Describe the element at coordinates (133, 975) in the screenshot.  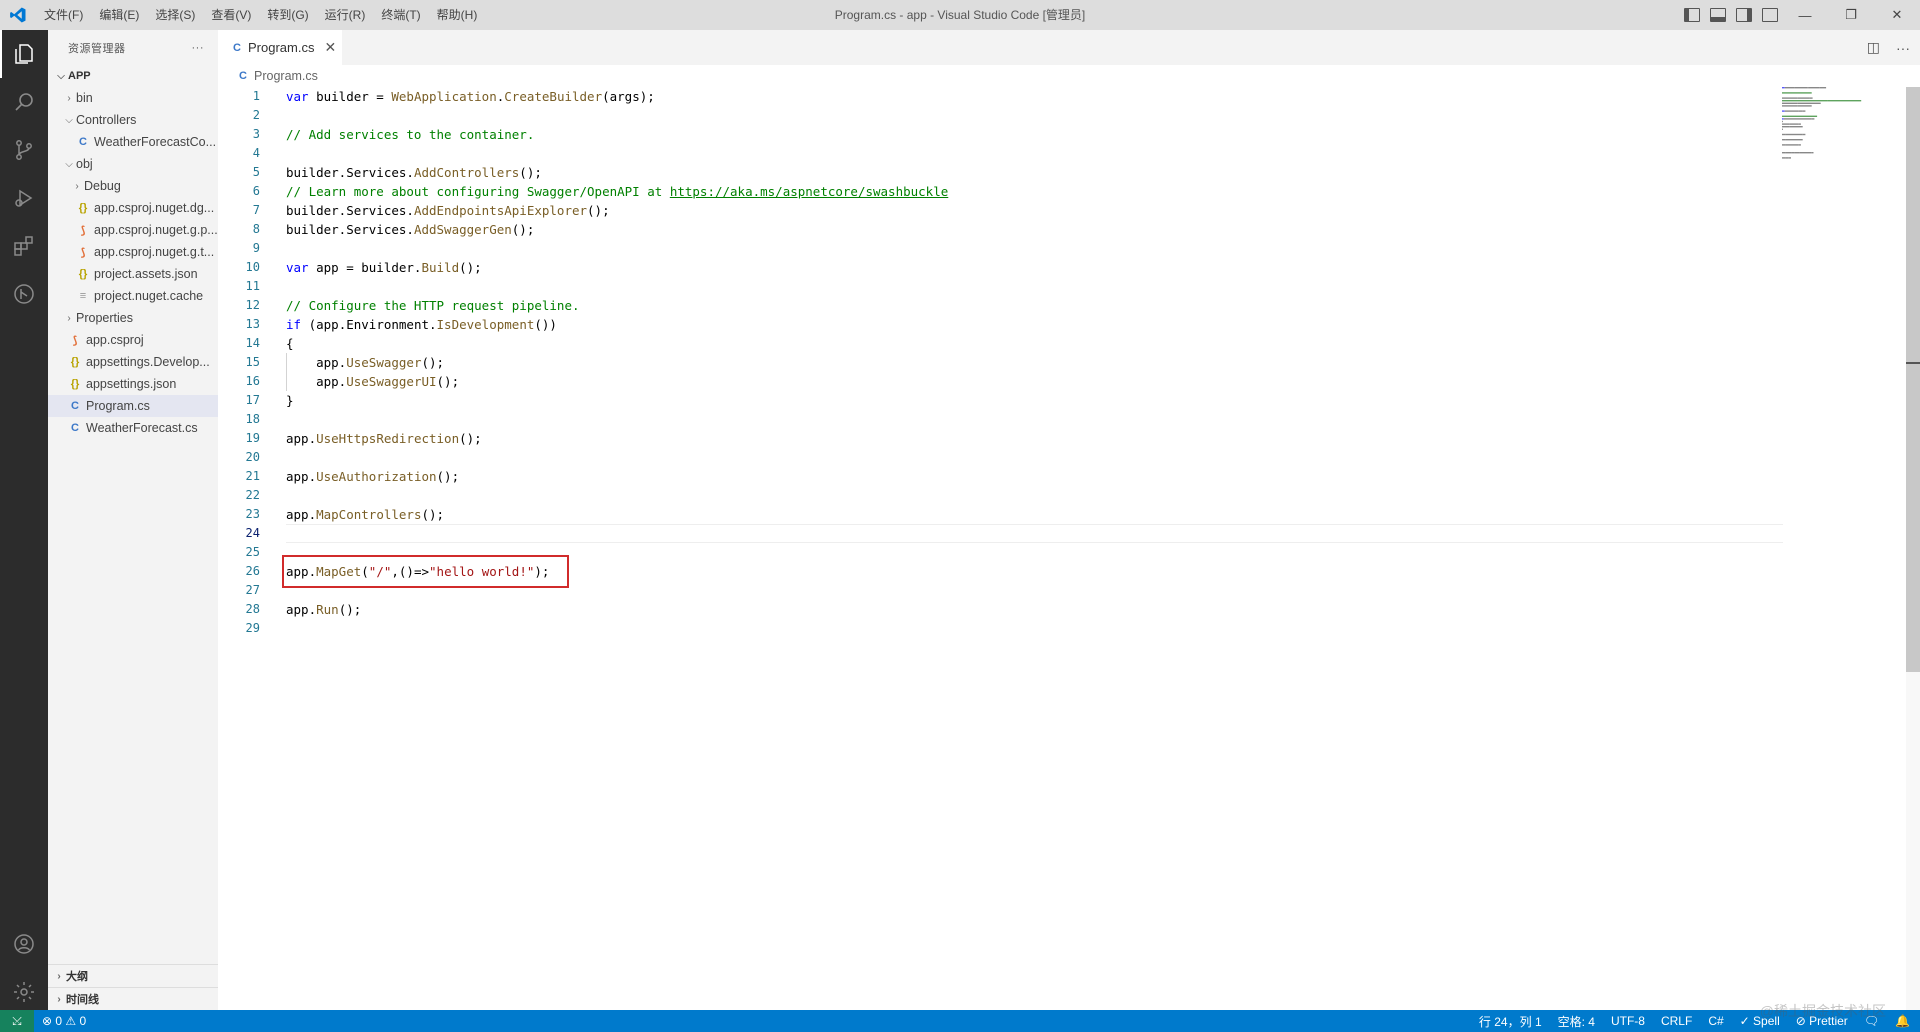
I see `outline-pane-header: › 大纲` at that location.